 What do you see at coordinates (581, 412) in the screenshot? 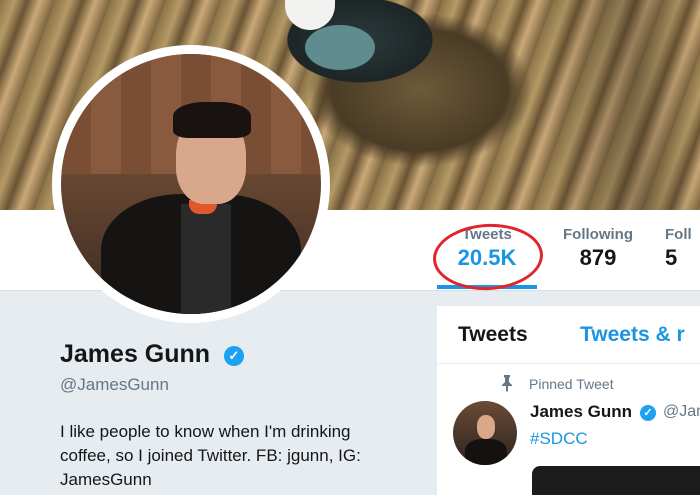
I see `tweet-author-name: James Gunn` at bounding box center [581, 412].